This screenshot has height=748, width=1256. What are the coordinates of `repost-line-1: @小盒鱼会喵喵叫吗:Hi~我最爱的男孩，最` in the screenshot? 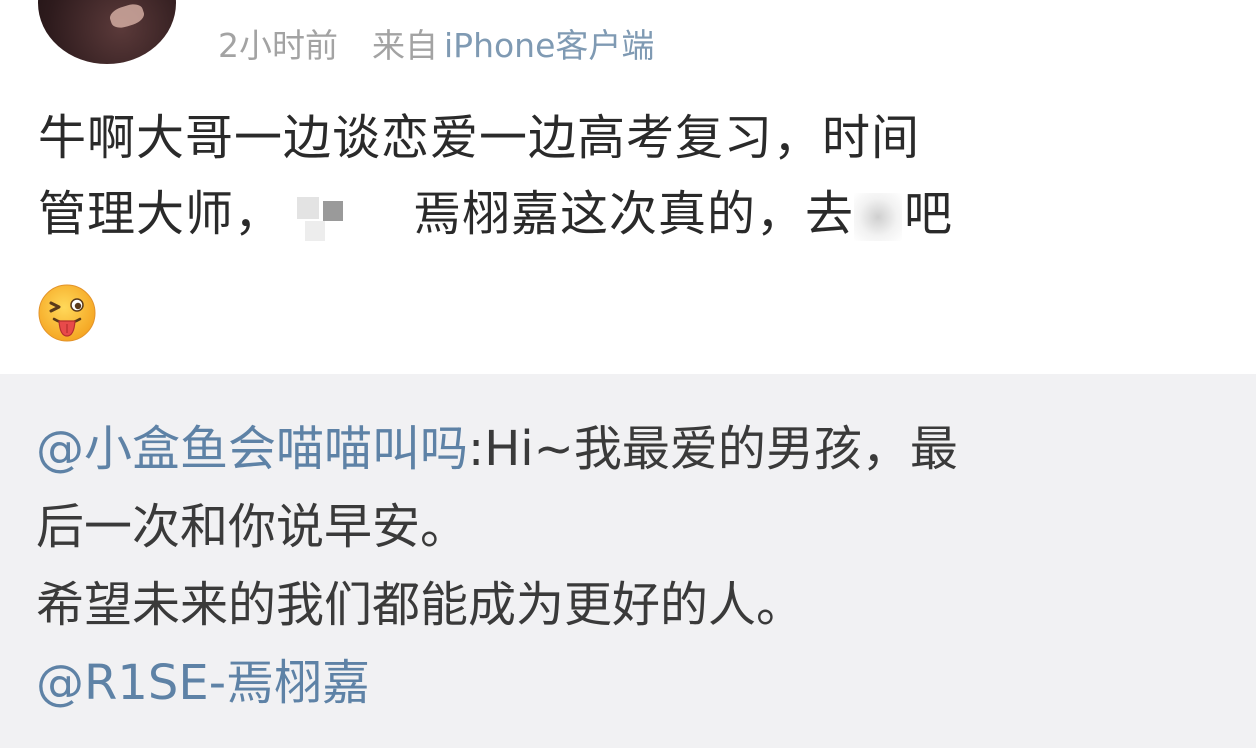 It's located at (631, 449).